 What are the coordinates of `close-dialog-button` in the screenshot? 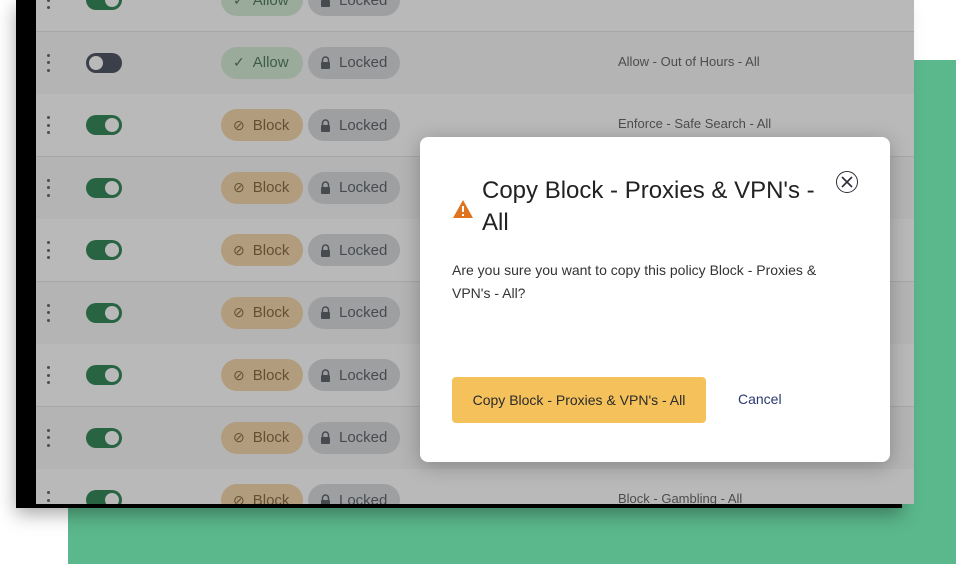 It's located at (847, 182).